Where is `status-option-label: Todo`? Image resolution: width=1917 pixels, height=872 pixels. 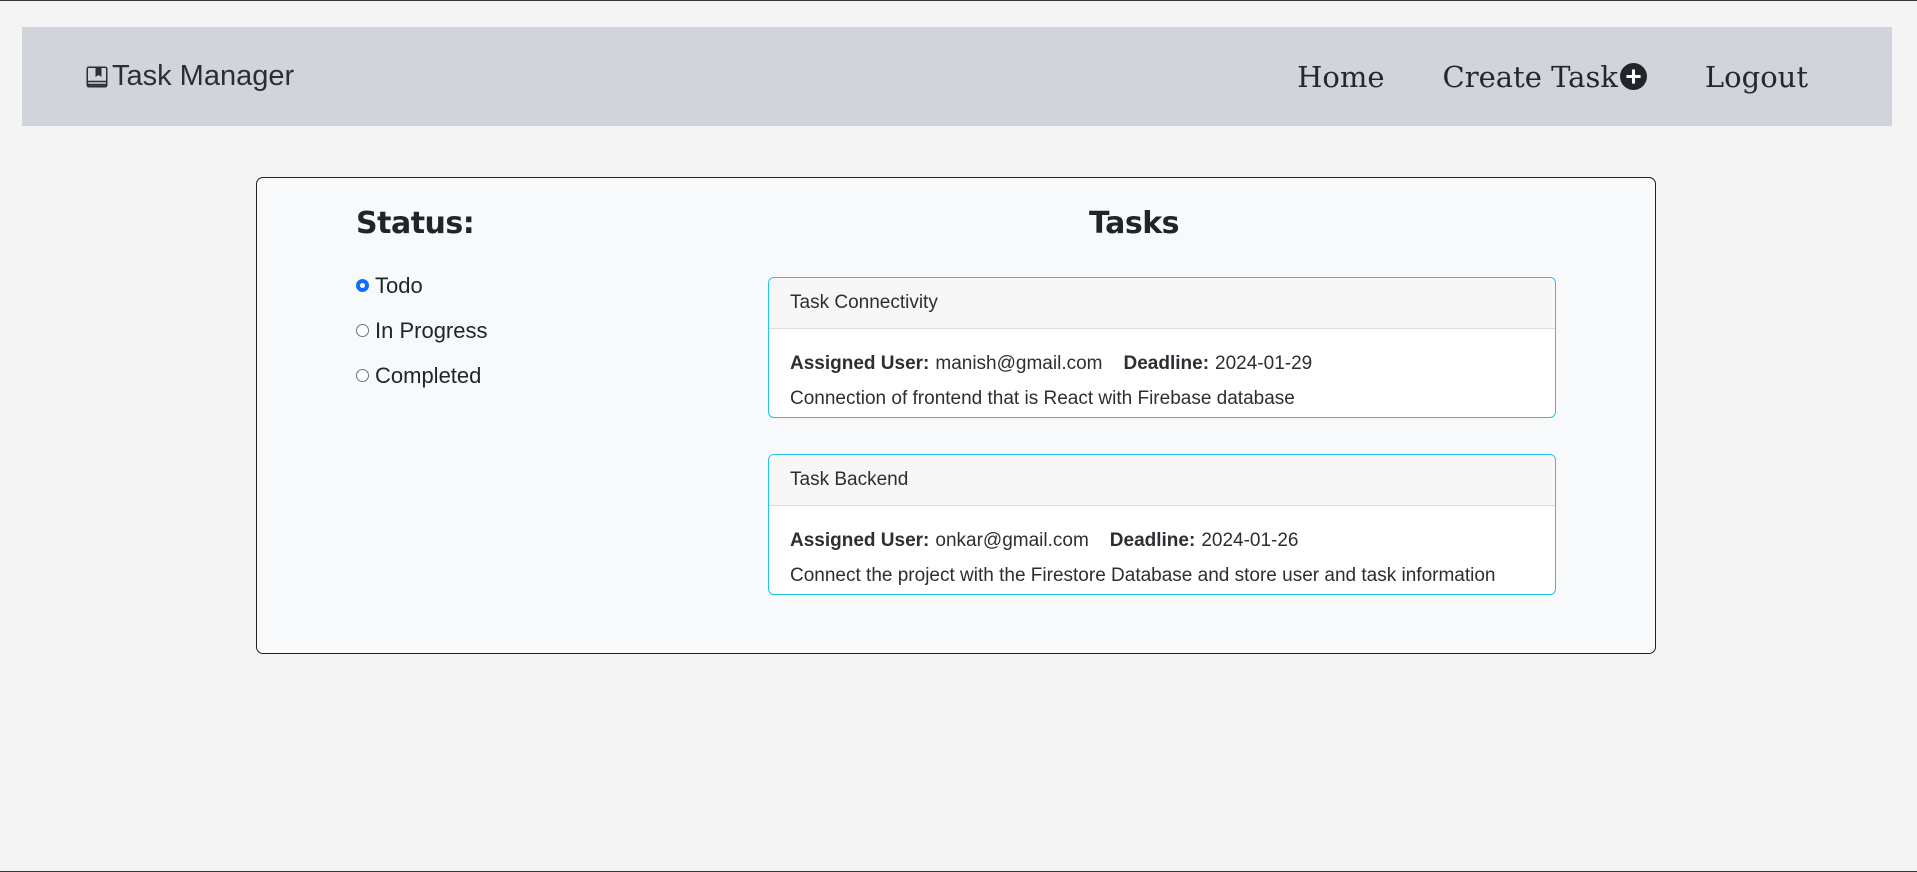 status-option-label: Todo is located at coordinates (399, 285).